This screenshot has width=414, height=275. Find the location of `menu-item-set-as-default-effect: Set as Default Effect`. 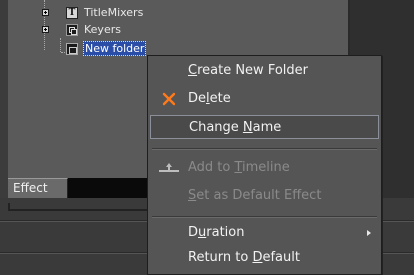

menu-item-set-as-default-effect: Set as Default Effect is located at coordinates (264, 196).